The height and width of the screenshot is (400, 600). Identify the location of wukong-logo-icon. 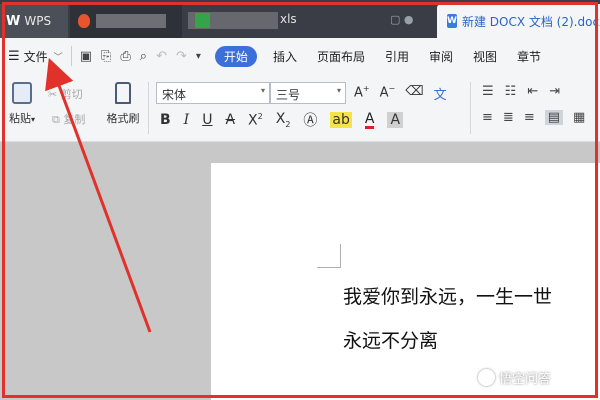
(486, 377).